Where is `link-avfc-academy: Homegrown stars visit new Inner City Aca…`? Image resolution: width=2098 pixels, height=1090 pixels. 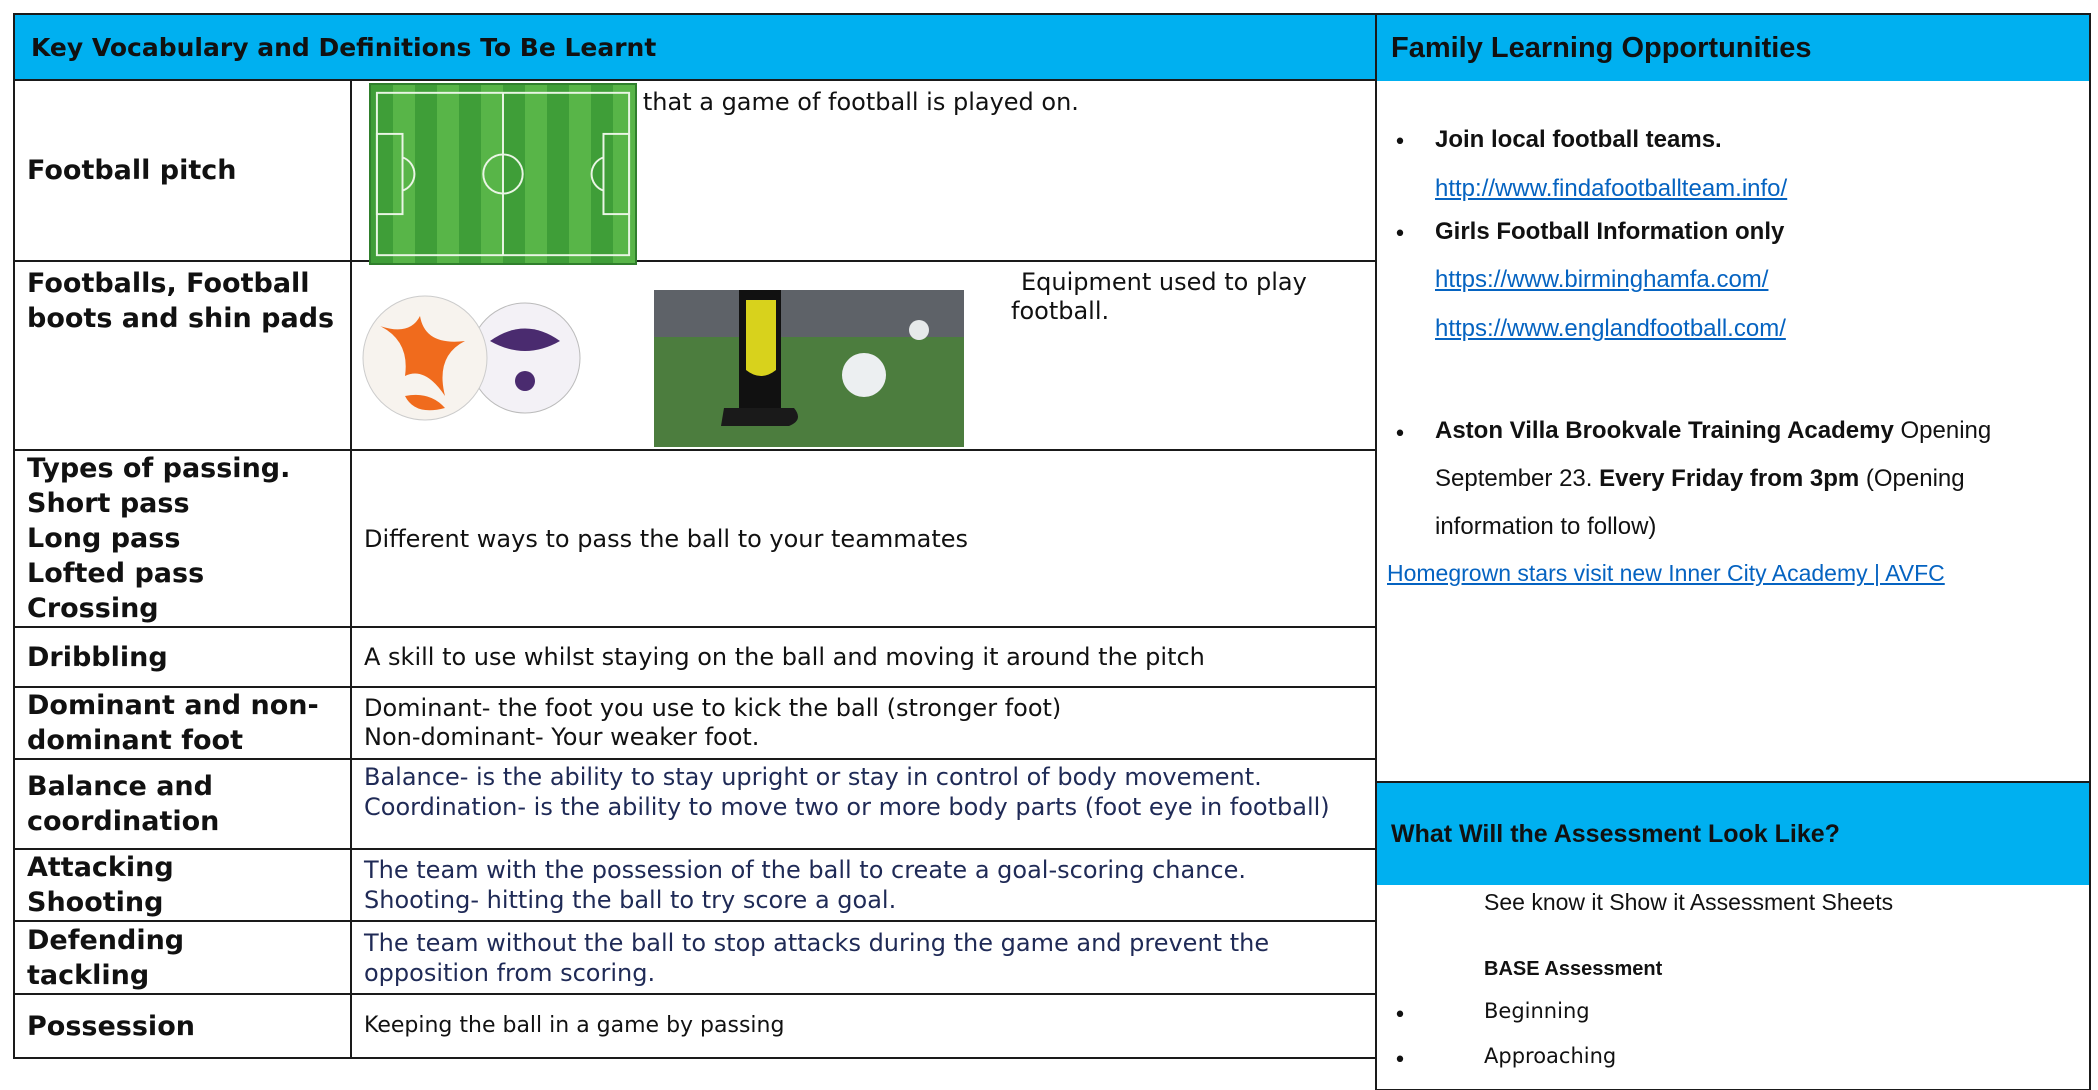 link-avfc-academy: Homegrown stars visit new Inner City Aca… is located at coordinates (1666, 573).